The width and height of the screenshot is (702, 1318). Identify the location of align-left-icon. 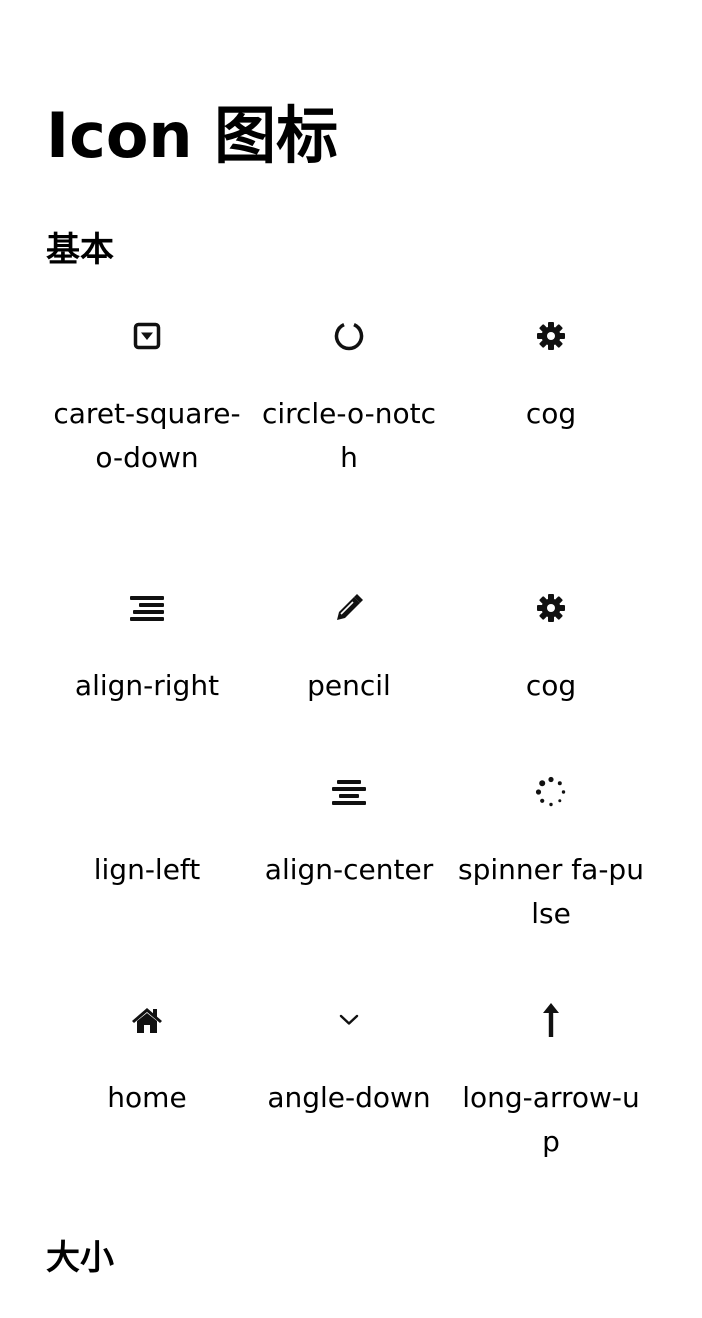
(147, 792).